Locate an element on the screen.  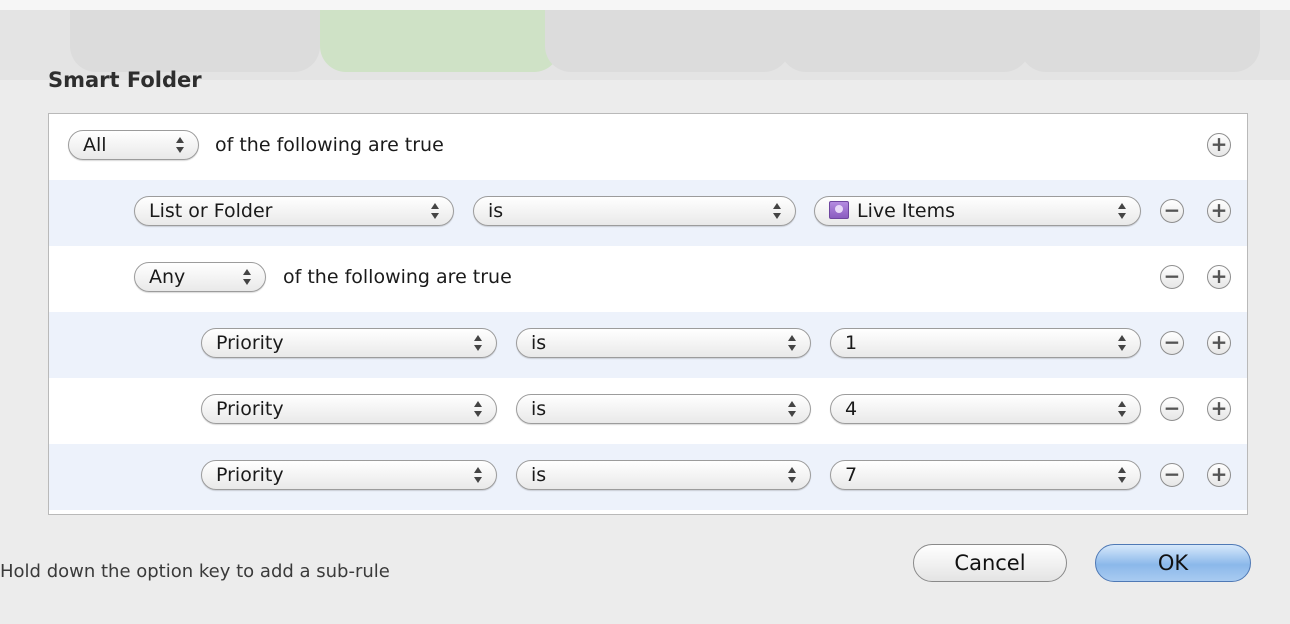
field-popup-label: List or Folder is located at coordinates (211, 211).